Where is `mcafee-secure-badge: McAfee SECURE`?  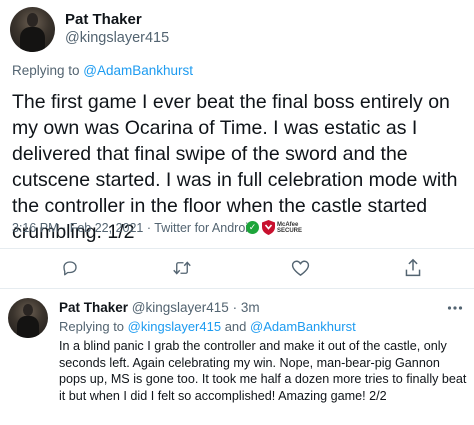
mcafee-secure-badge: McAfee SECURE is located at coordinates (289, 228).